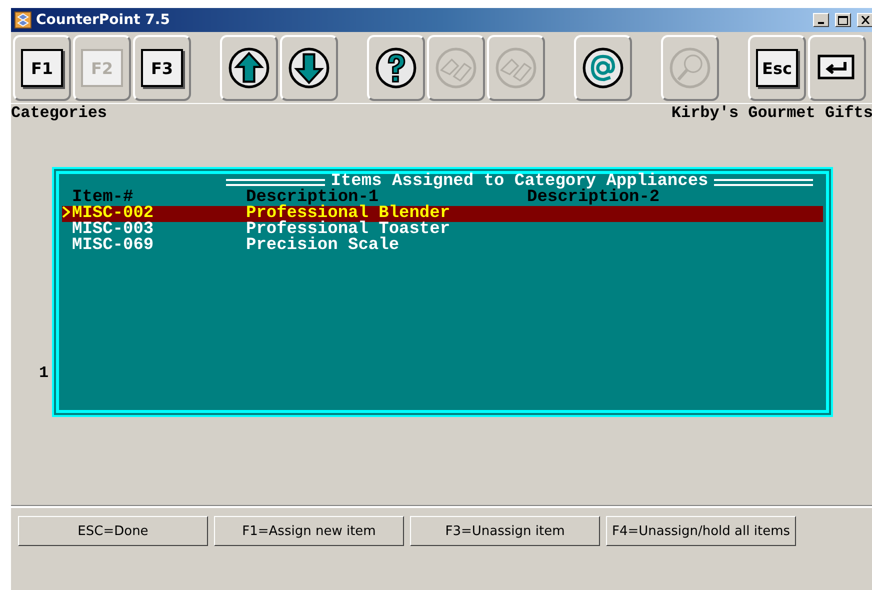 This screenshot has height=590, width=872. Describe the element at coordinates (113, 230) in the screenshot. I see `table-cell-text: MISC-003` at that location.